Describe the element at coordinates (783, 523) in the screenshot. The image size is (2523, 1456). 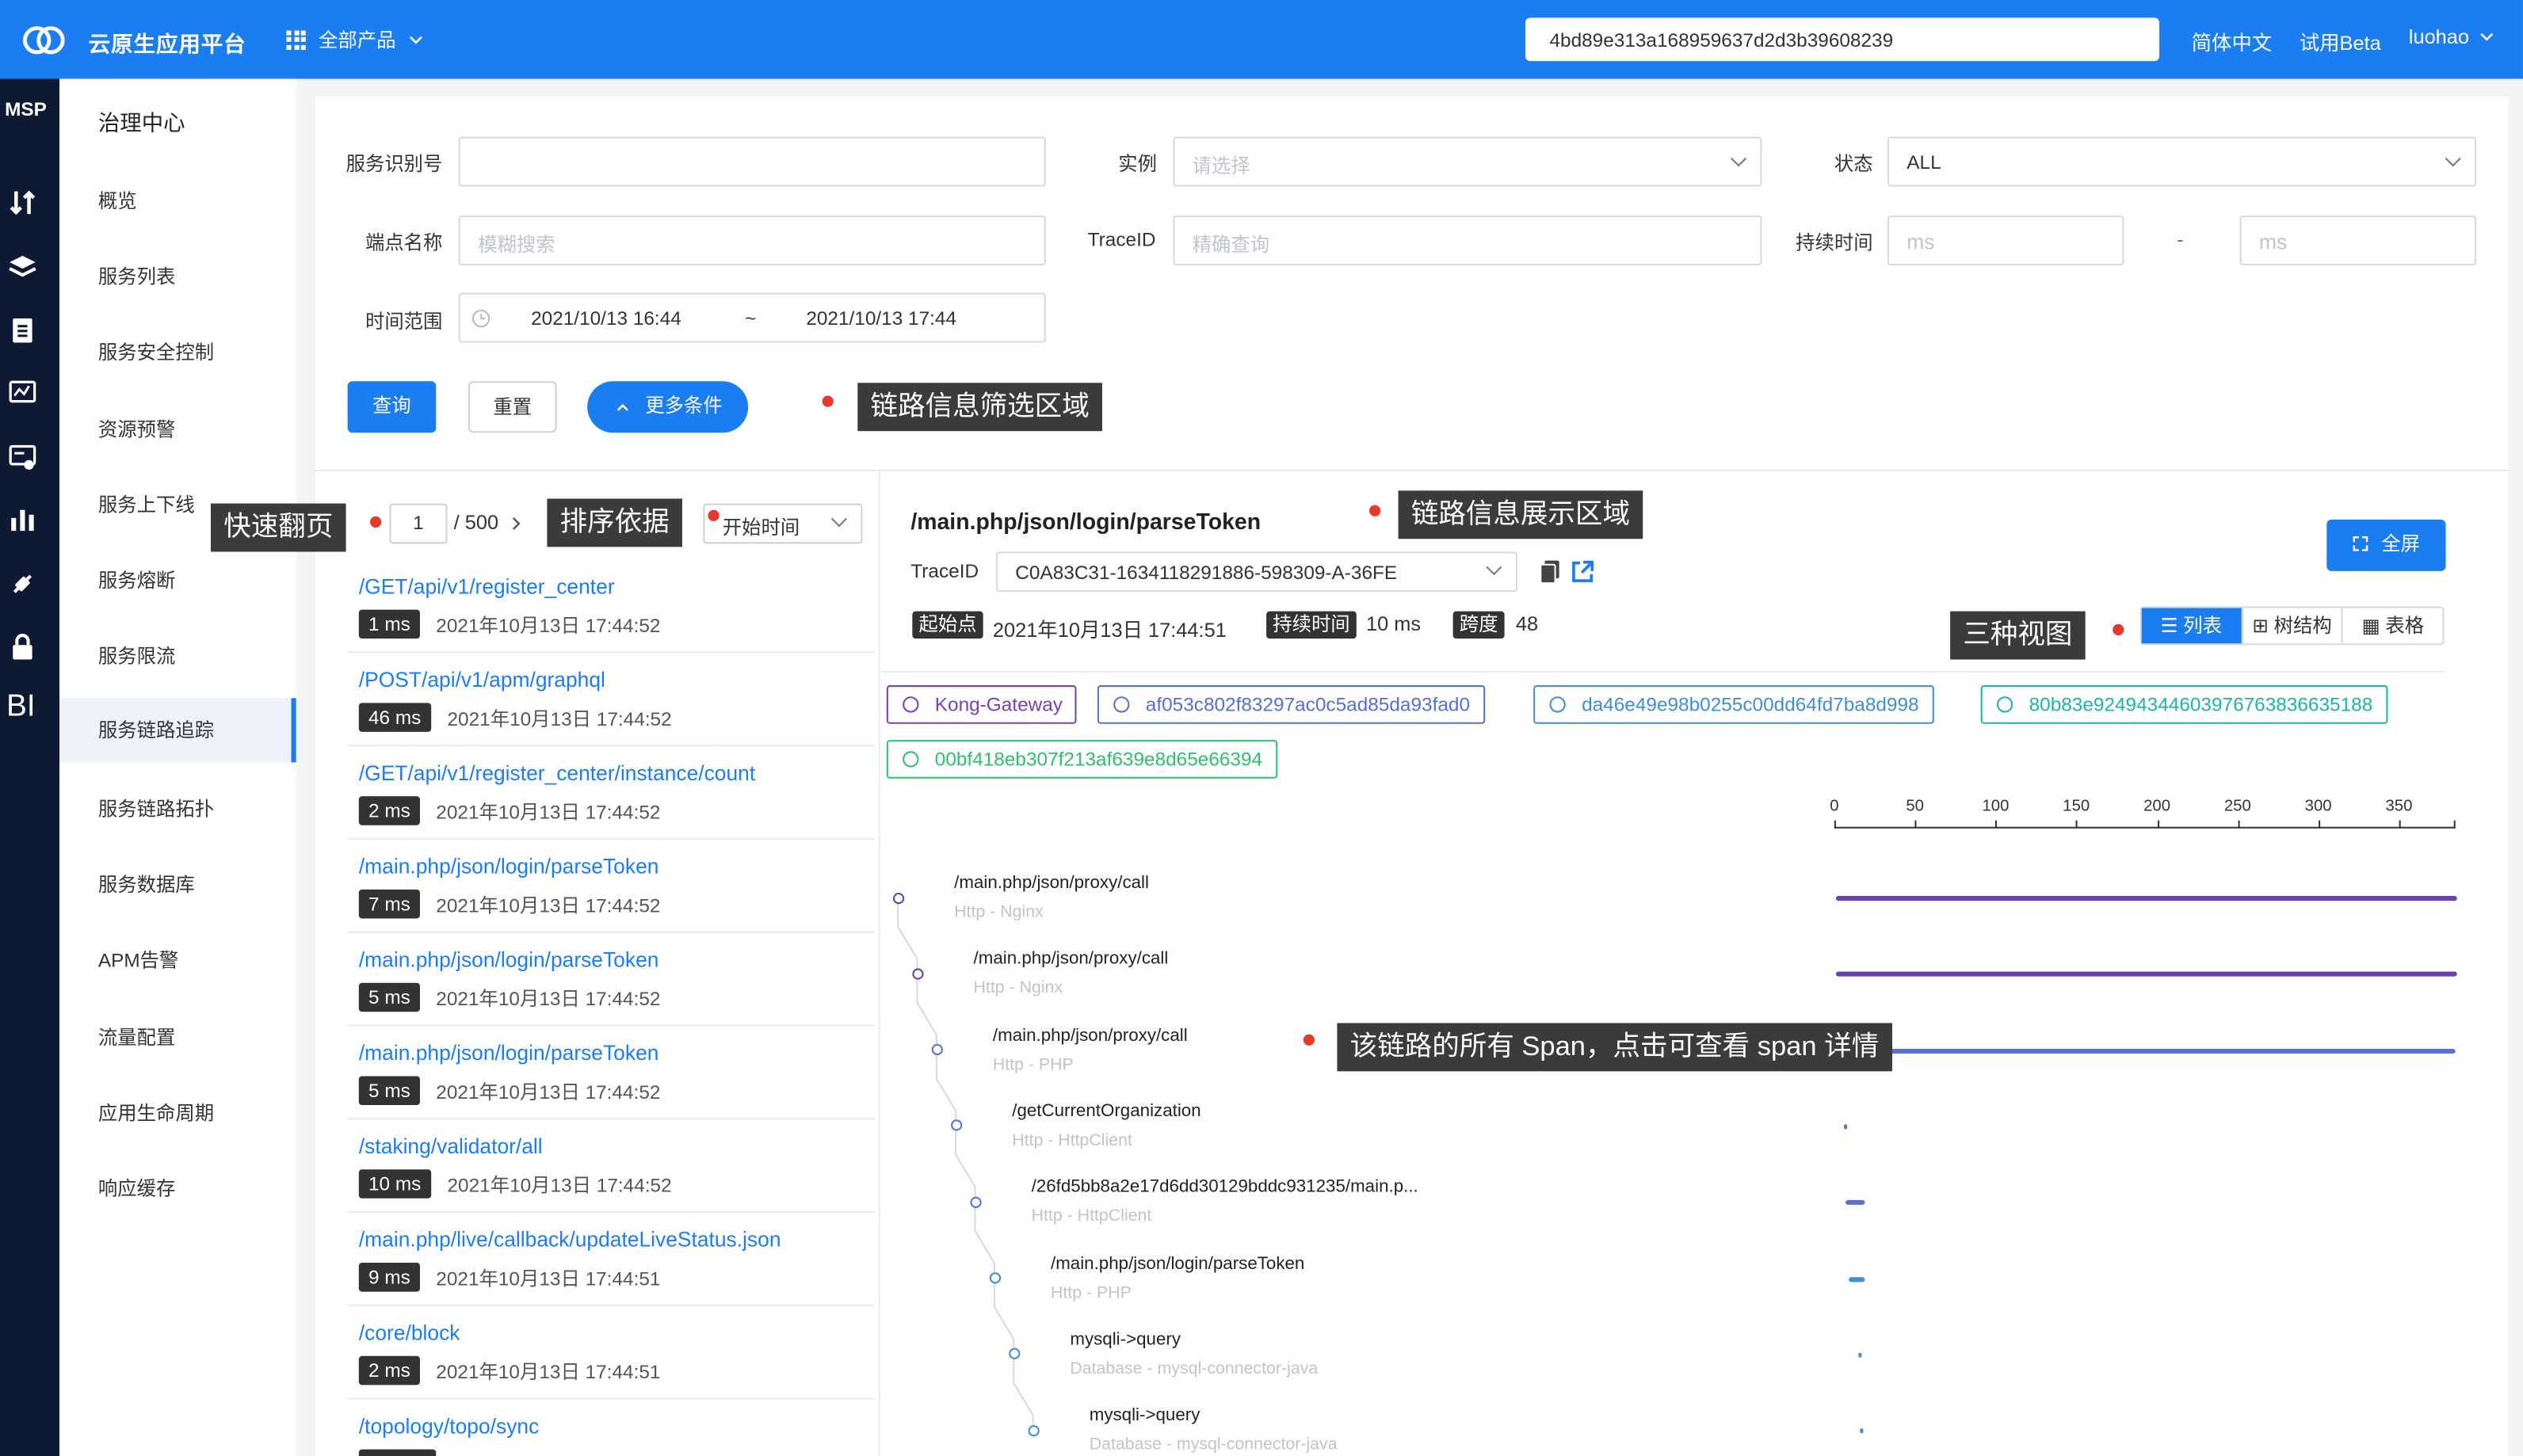
I see `sort-select: 开始时间` at that location.